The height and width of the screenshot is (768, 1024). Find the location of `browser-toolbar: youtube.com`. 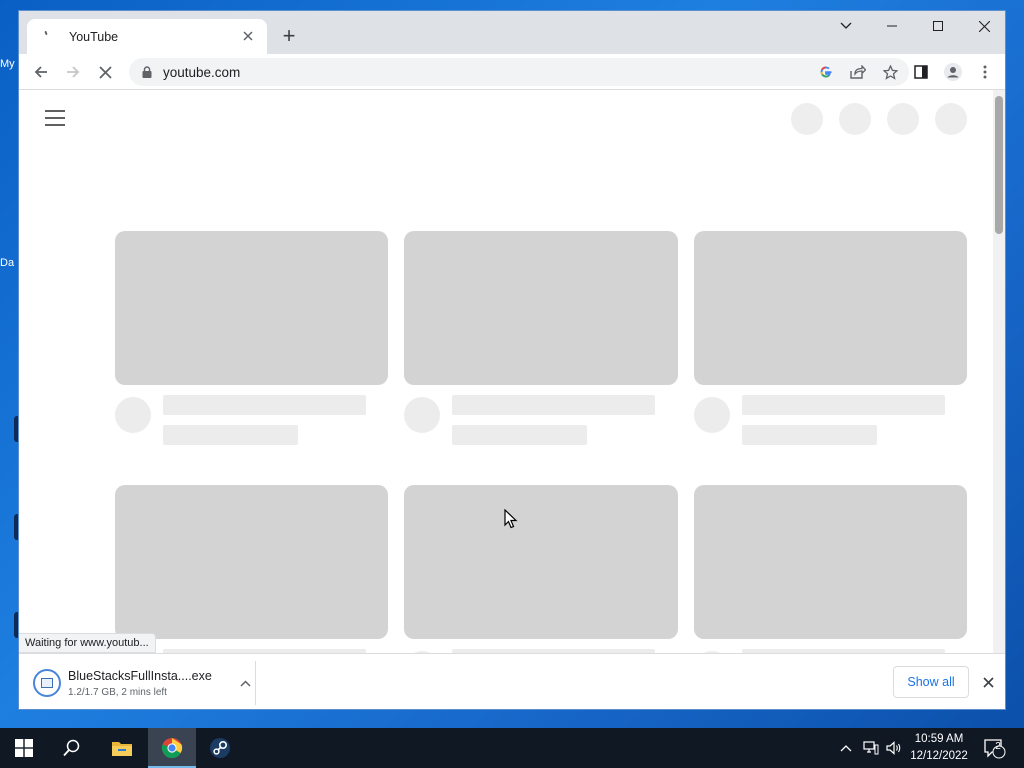

browser-toolbar: youtube.com is located at coordinates (512, 72).